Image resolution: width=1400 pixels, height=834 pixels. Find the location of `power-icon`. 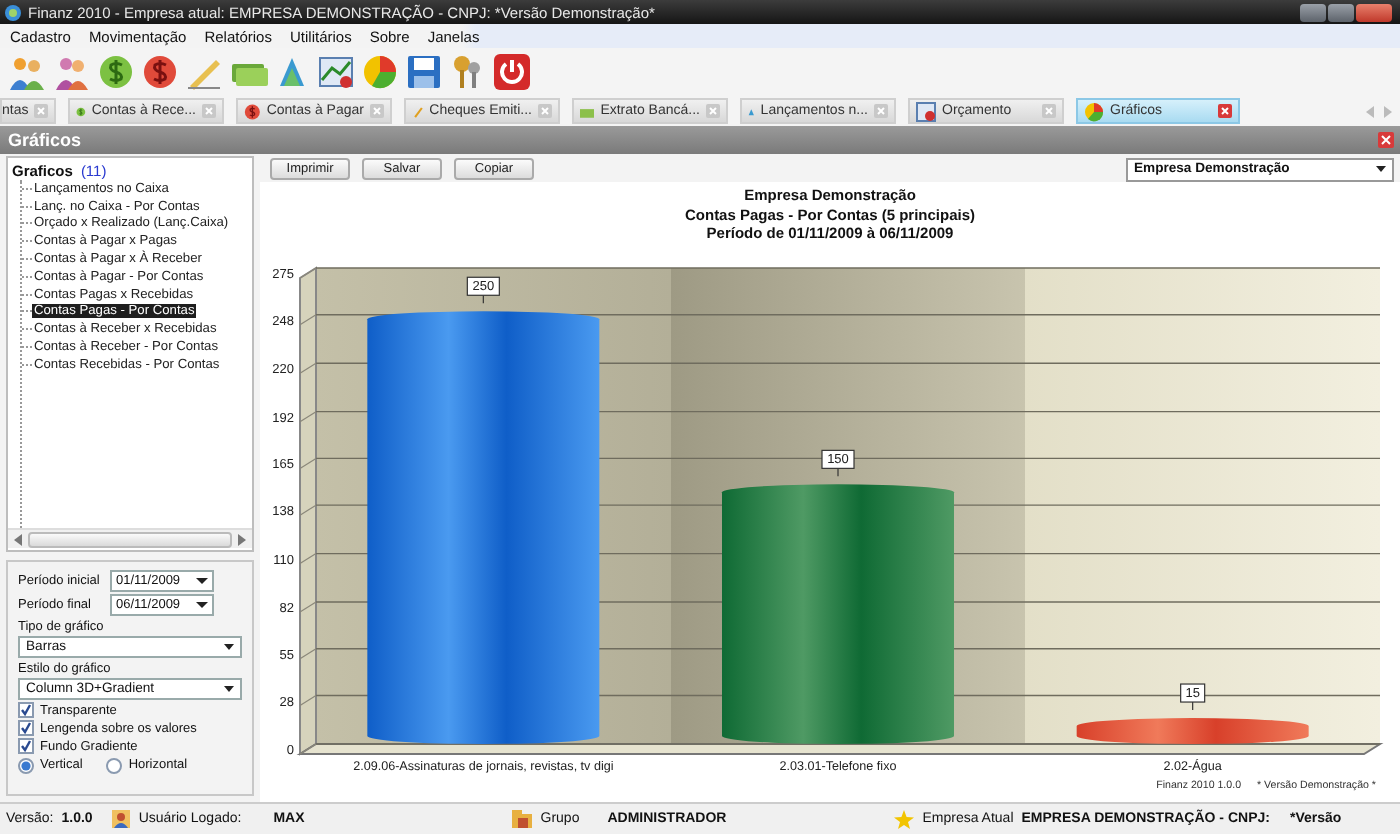

power-icon is located at coordinates (512, 72).